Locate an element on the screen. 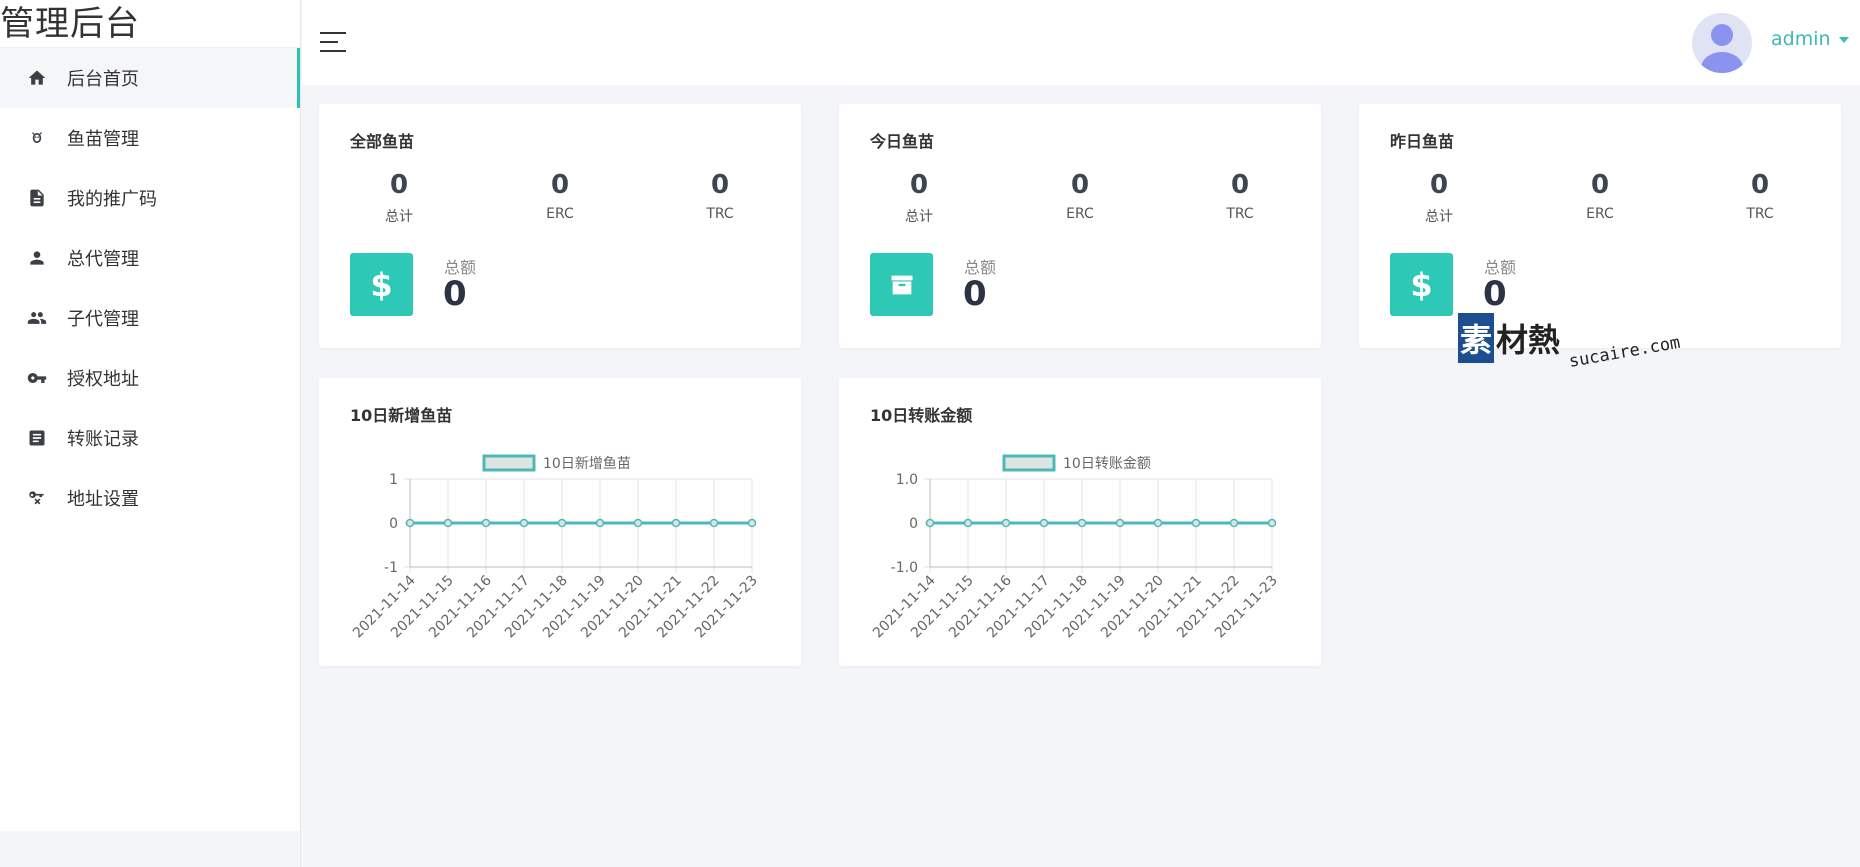  chart-title: 10日新增鱼苗 is located at coordinates (401, 415).